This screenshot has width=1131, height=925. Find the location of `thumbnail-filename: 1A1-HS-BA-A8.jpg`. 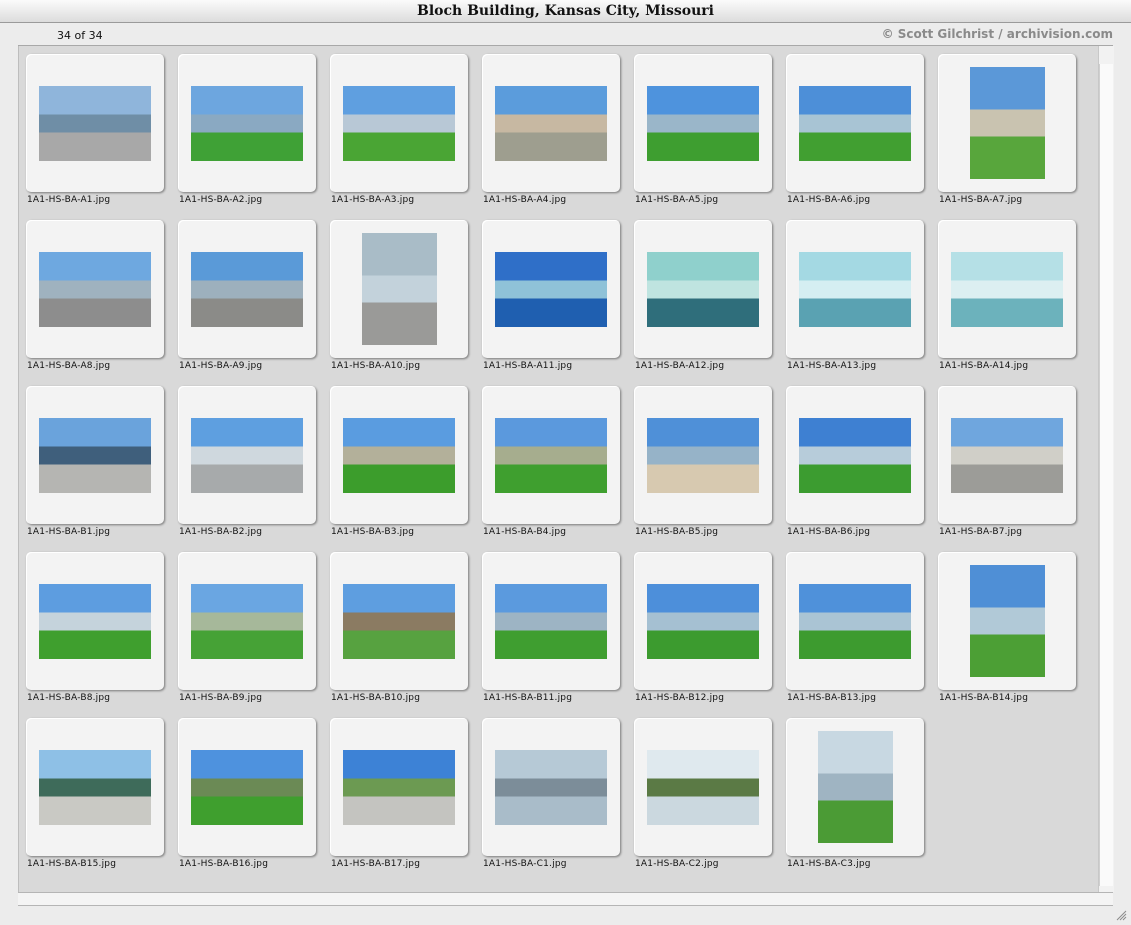

thumbnail-filename: 1A1-HS-BA-A8.jpg is located at coordinates (69, 366).